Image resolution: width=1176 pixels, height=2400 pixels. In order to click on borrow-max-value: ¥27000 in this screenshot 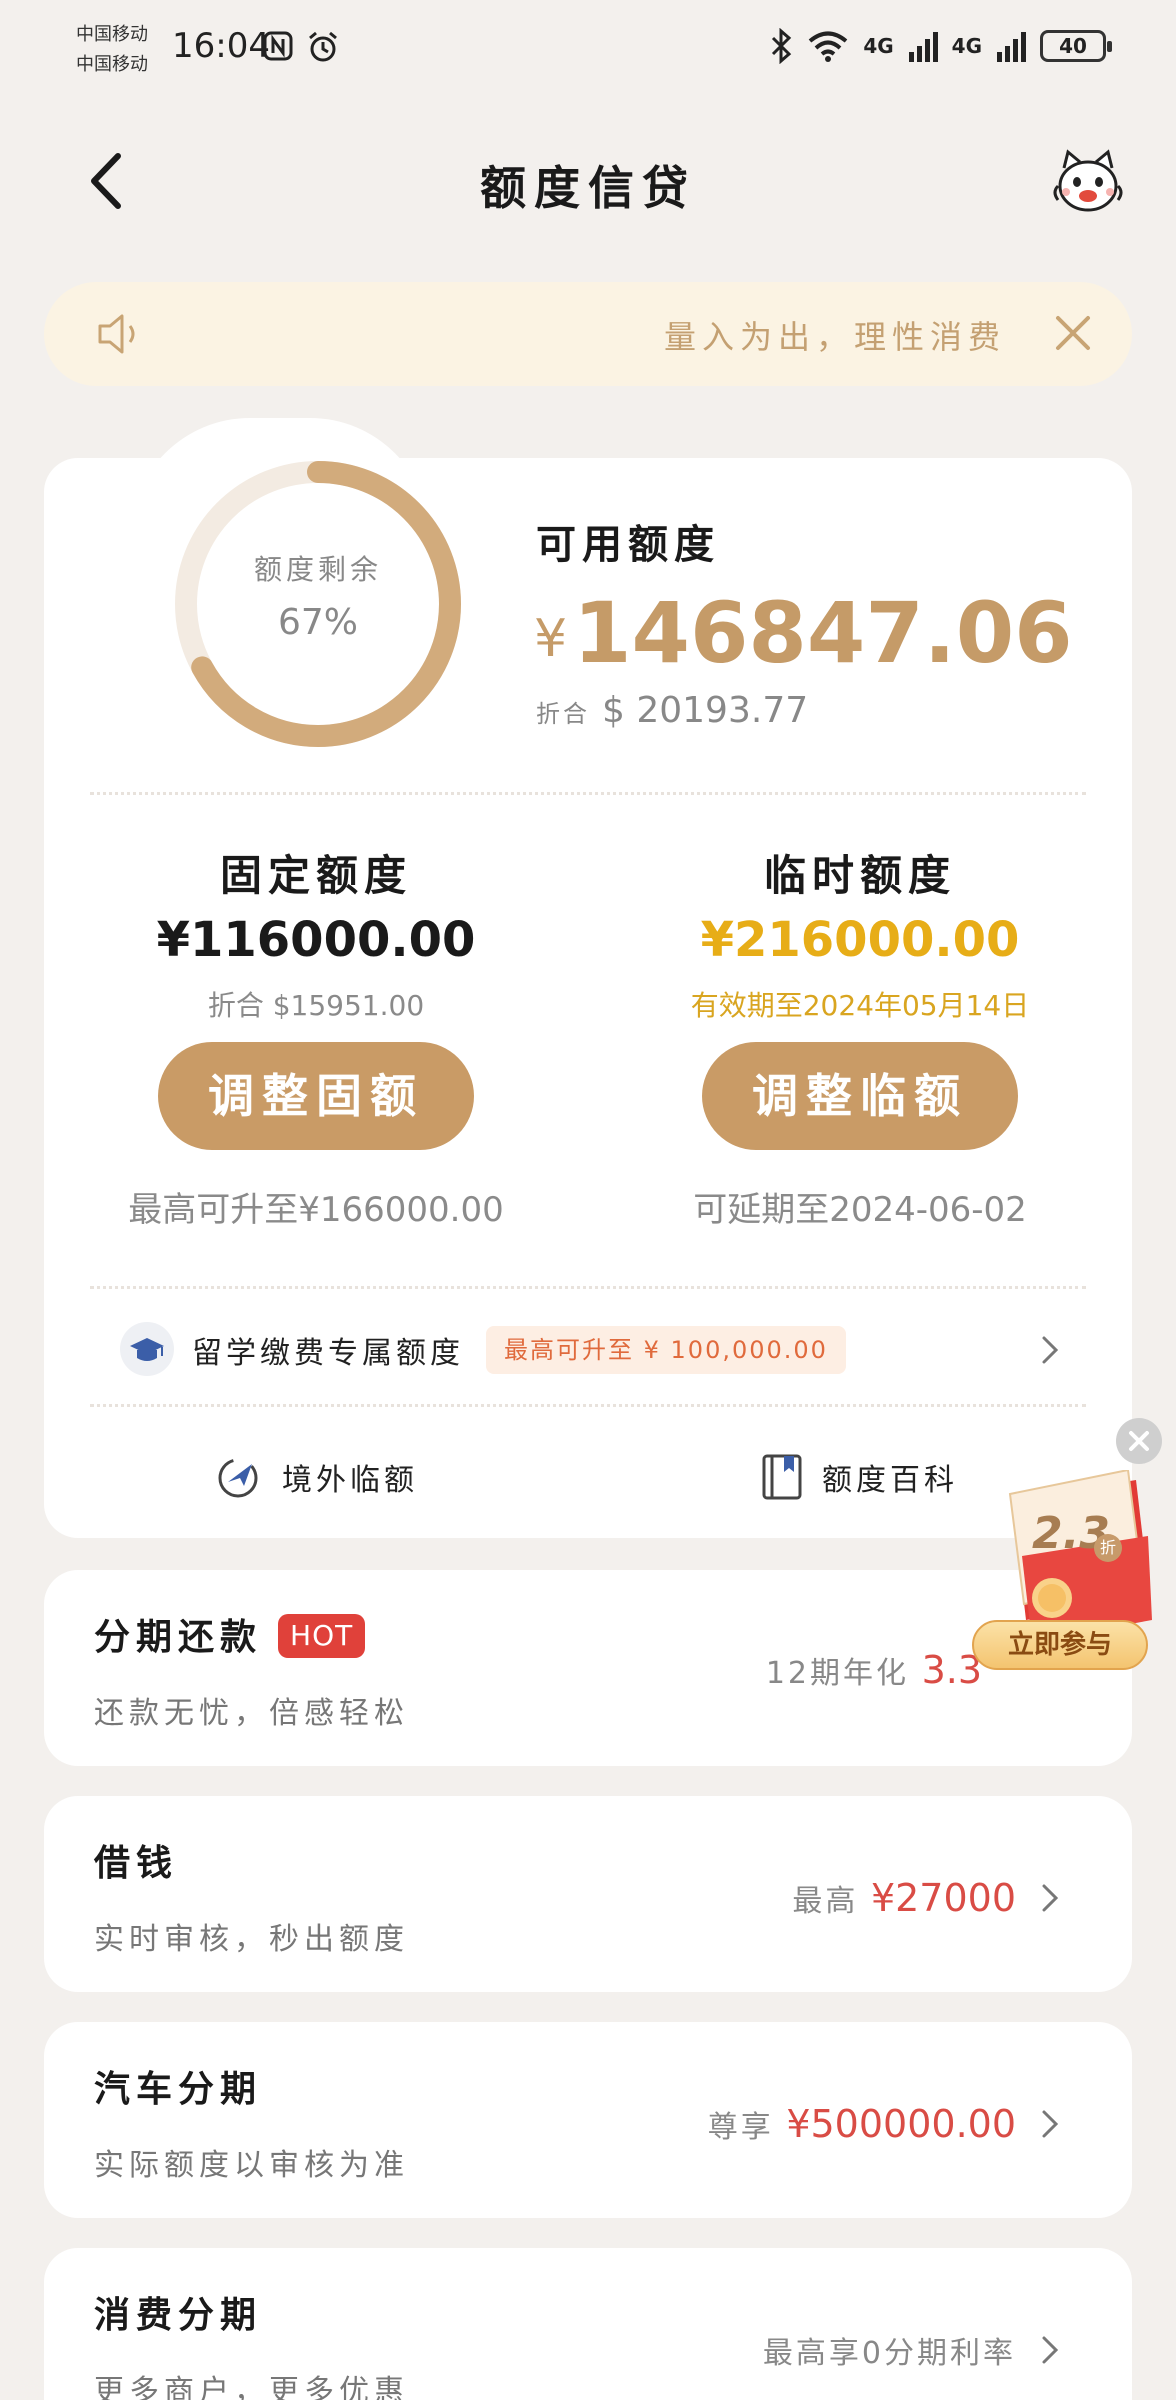, I will do `click(943, 1898)`.